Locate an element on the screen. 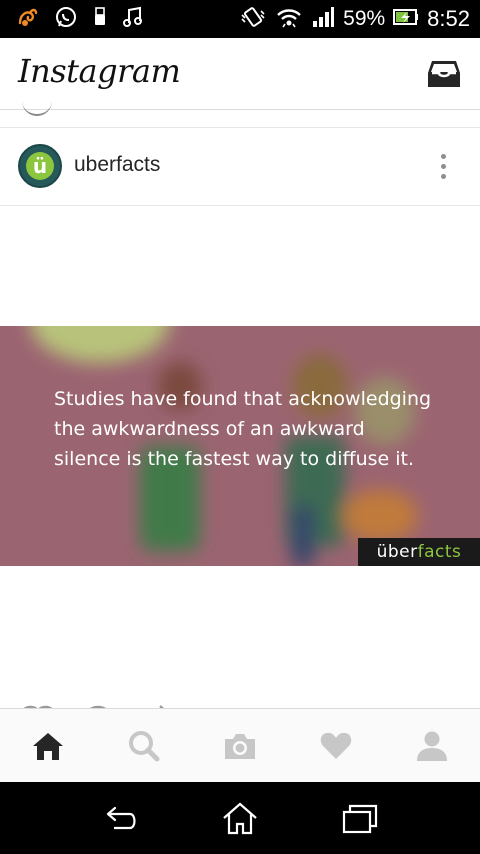 The image size is (480, 854). signal-icon is located at coordinates (323, 19).